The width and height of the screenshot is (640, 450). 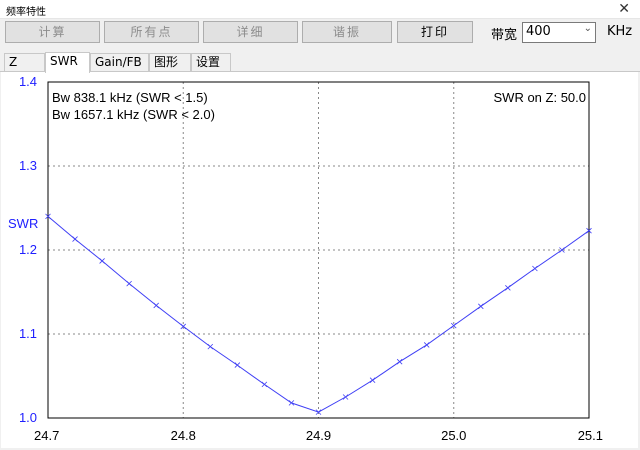 I want to click on x-tick-label: 25.1, so click(x=590, y=435).